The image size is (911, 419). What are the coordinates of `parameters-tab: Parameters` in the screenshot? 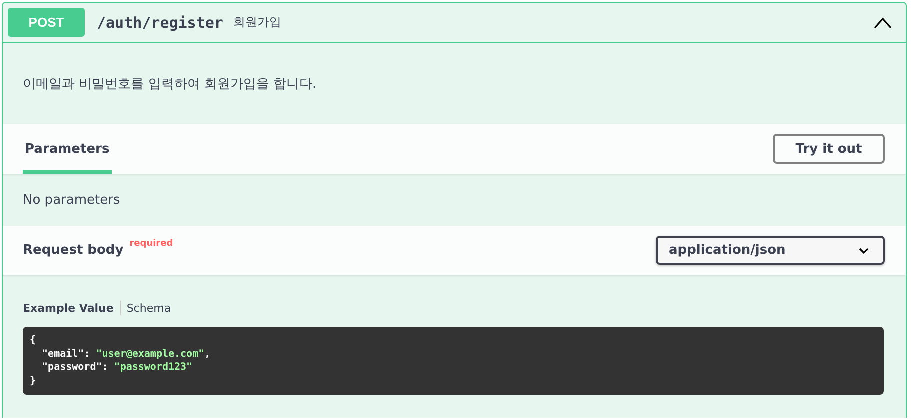 It's located at (67, 149).